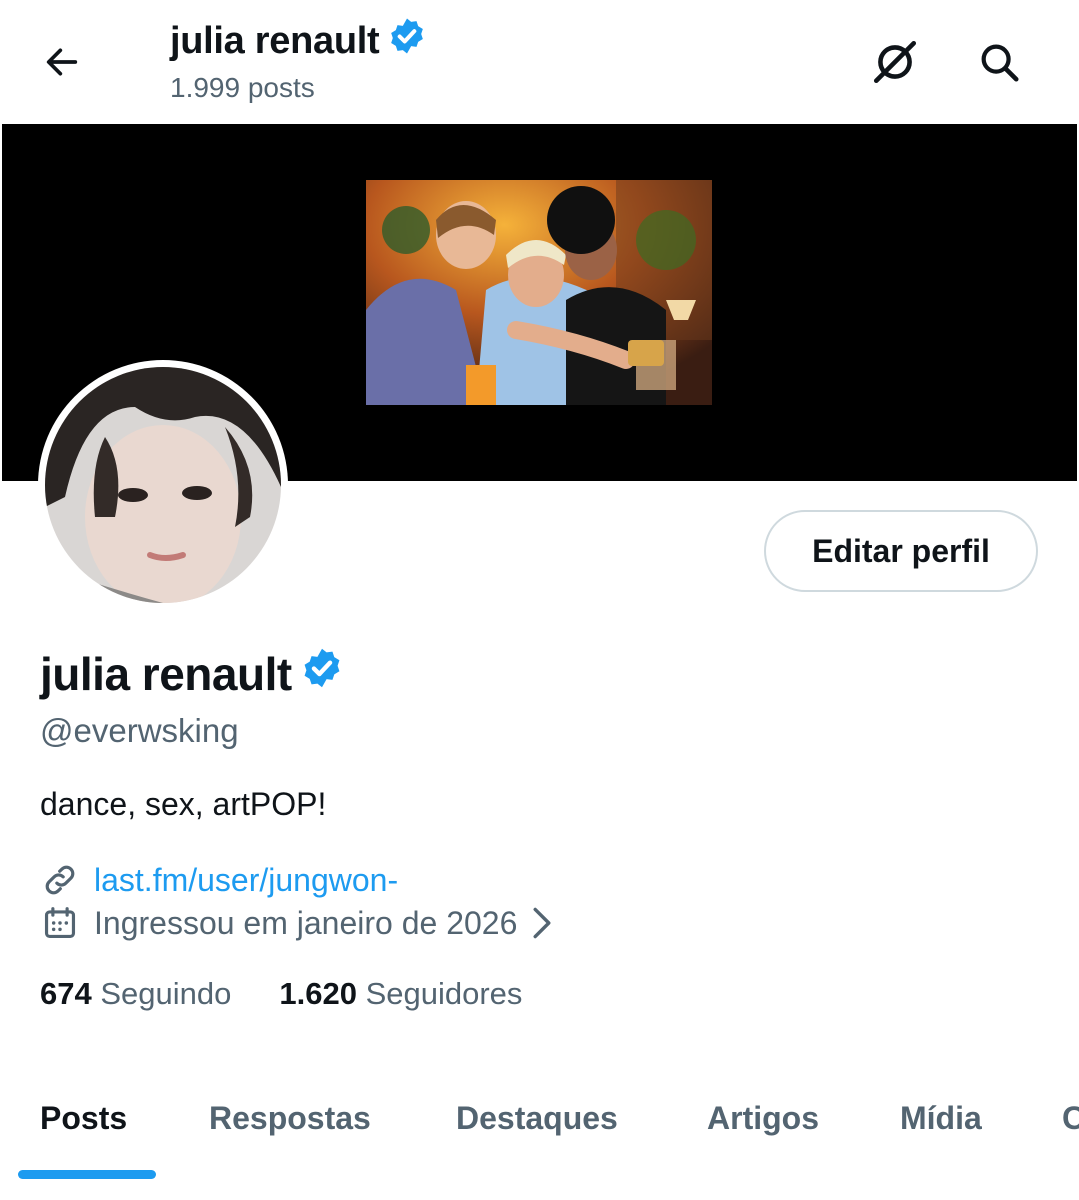  I want to click on post-count: 1.999 posts, so click(242, 87).